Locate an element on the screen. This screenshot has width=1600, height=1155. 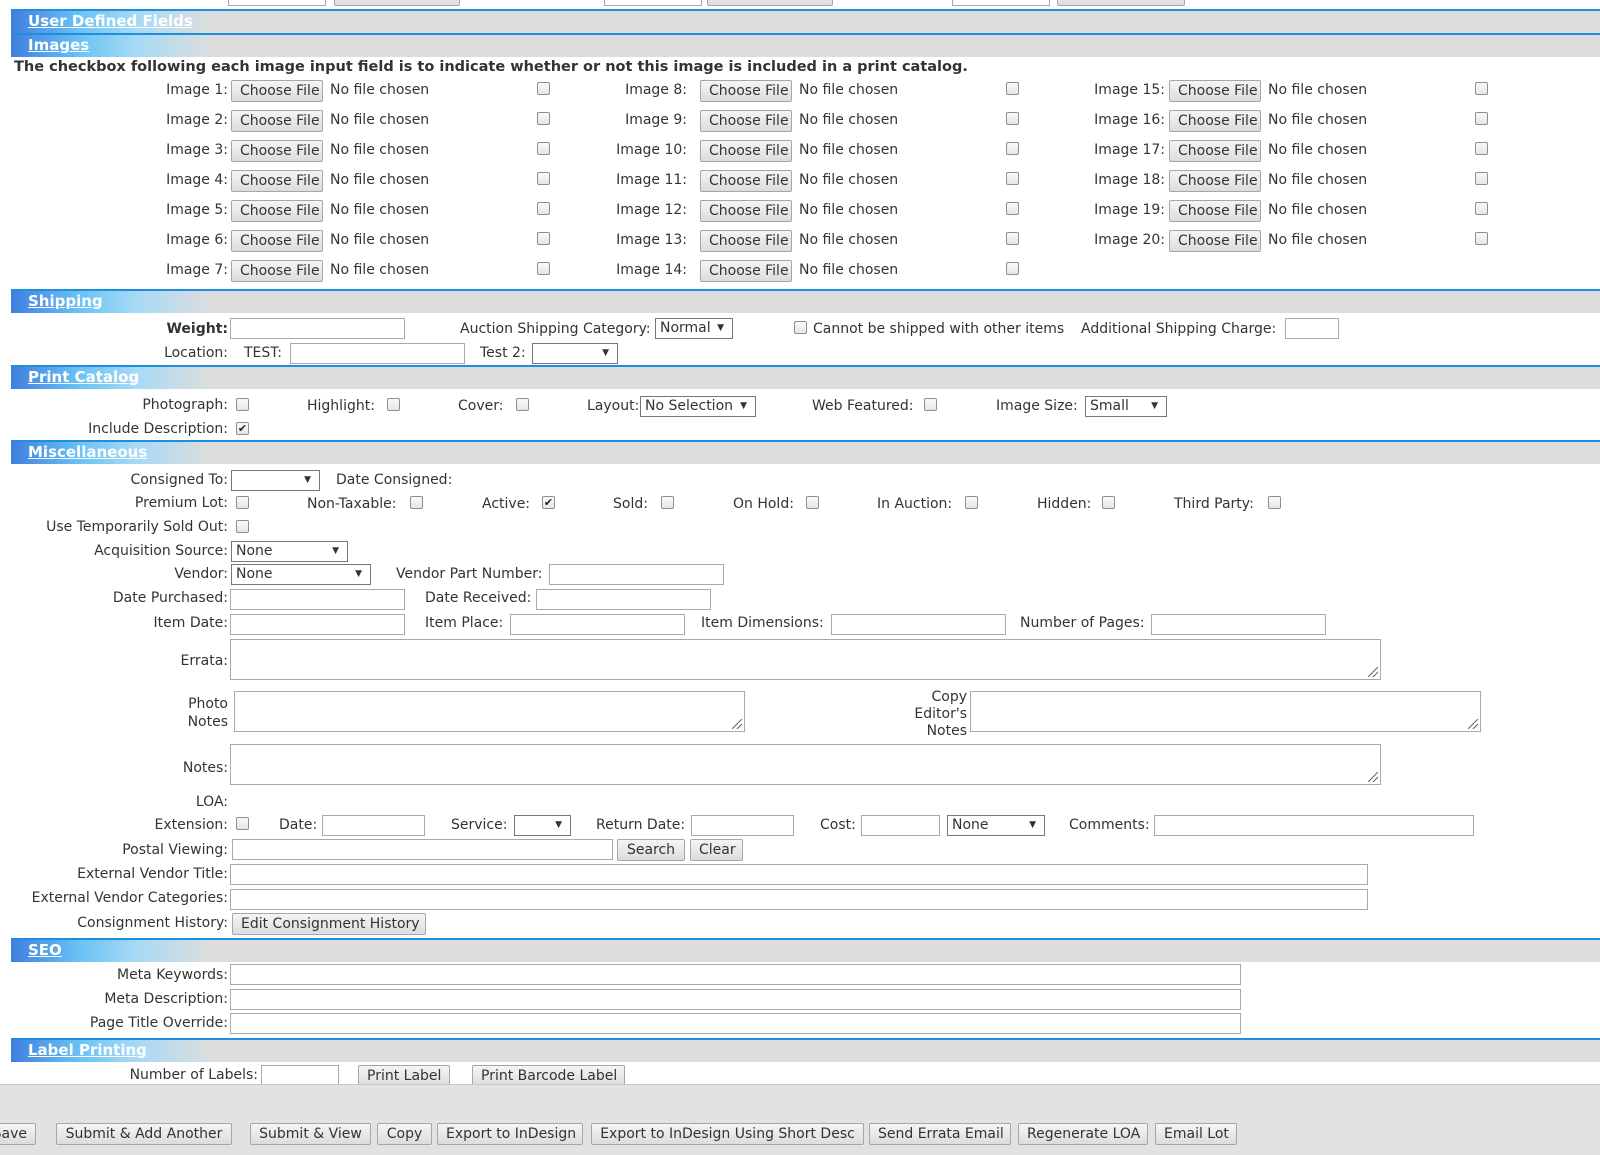
return-date-input is located at coordinates (742, 825).